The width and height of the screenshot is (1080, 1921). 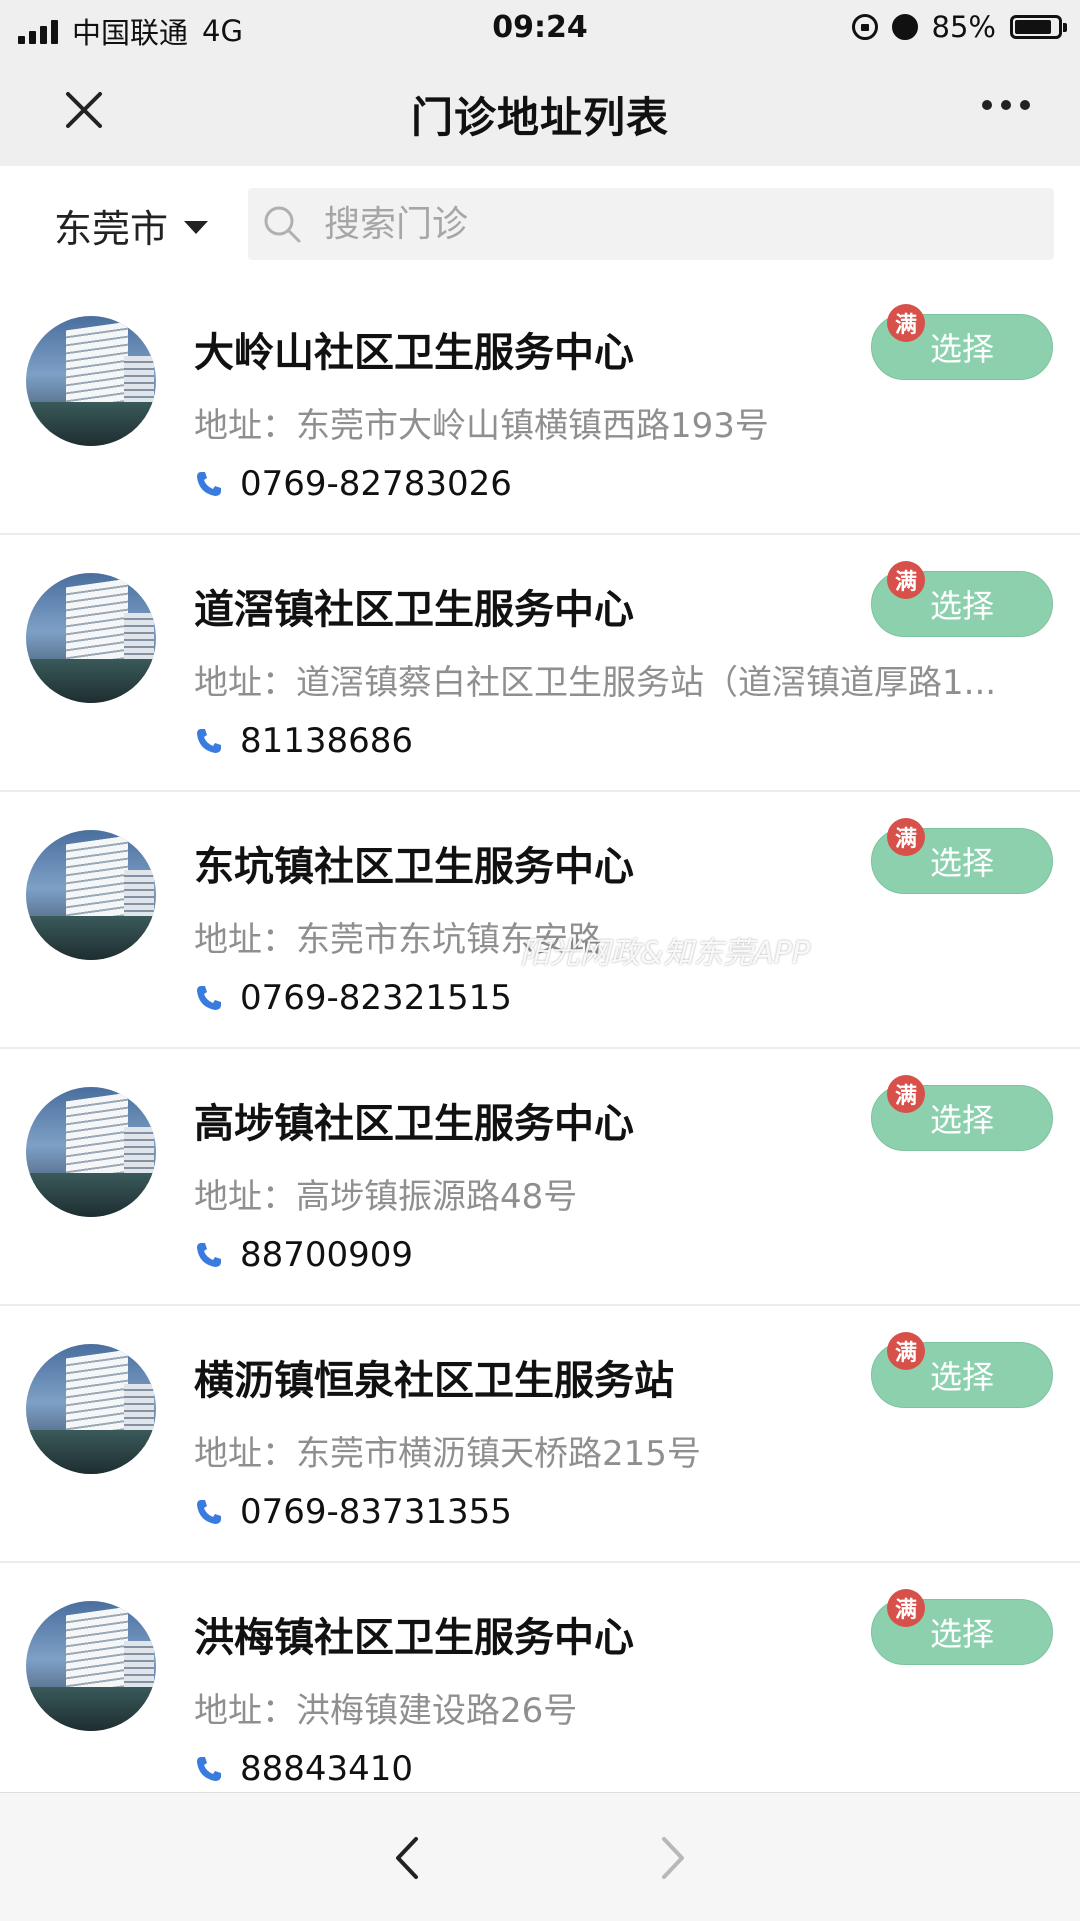 I want to click on city-dropdown: 东莞市, so click(x=131, y=225).